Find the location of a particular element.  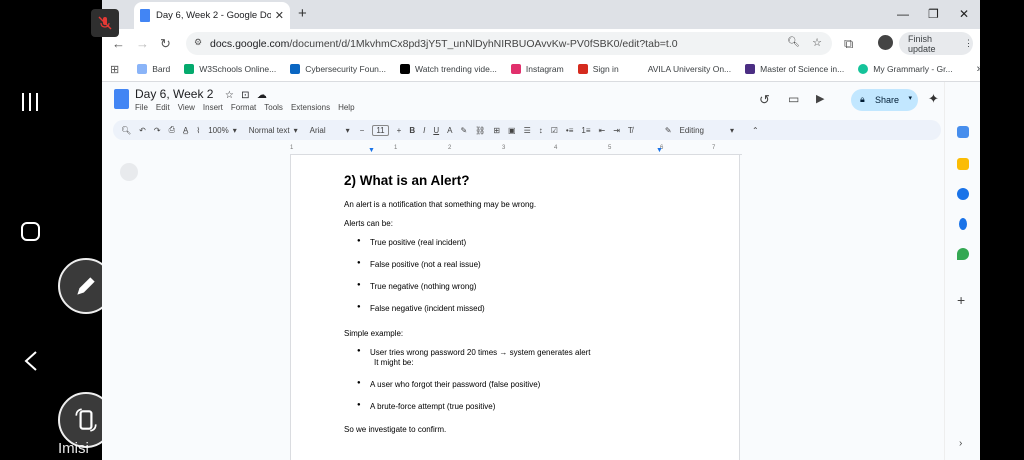

ruler-tick: 2 is located at coordinates (450, 148).